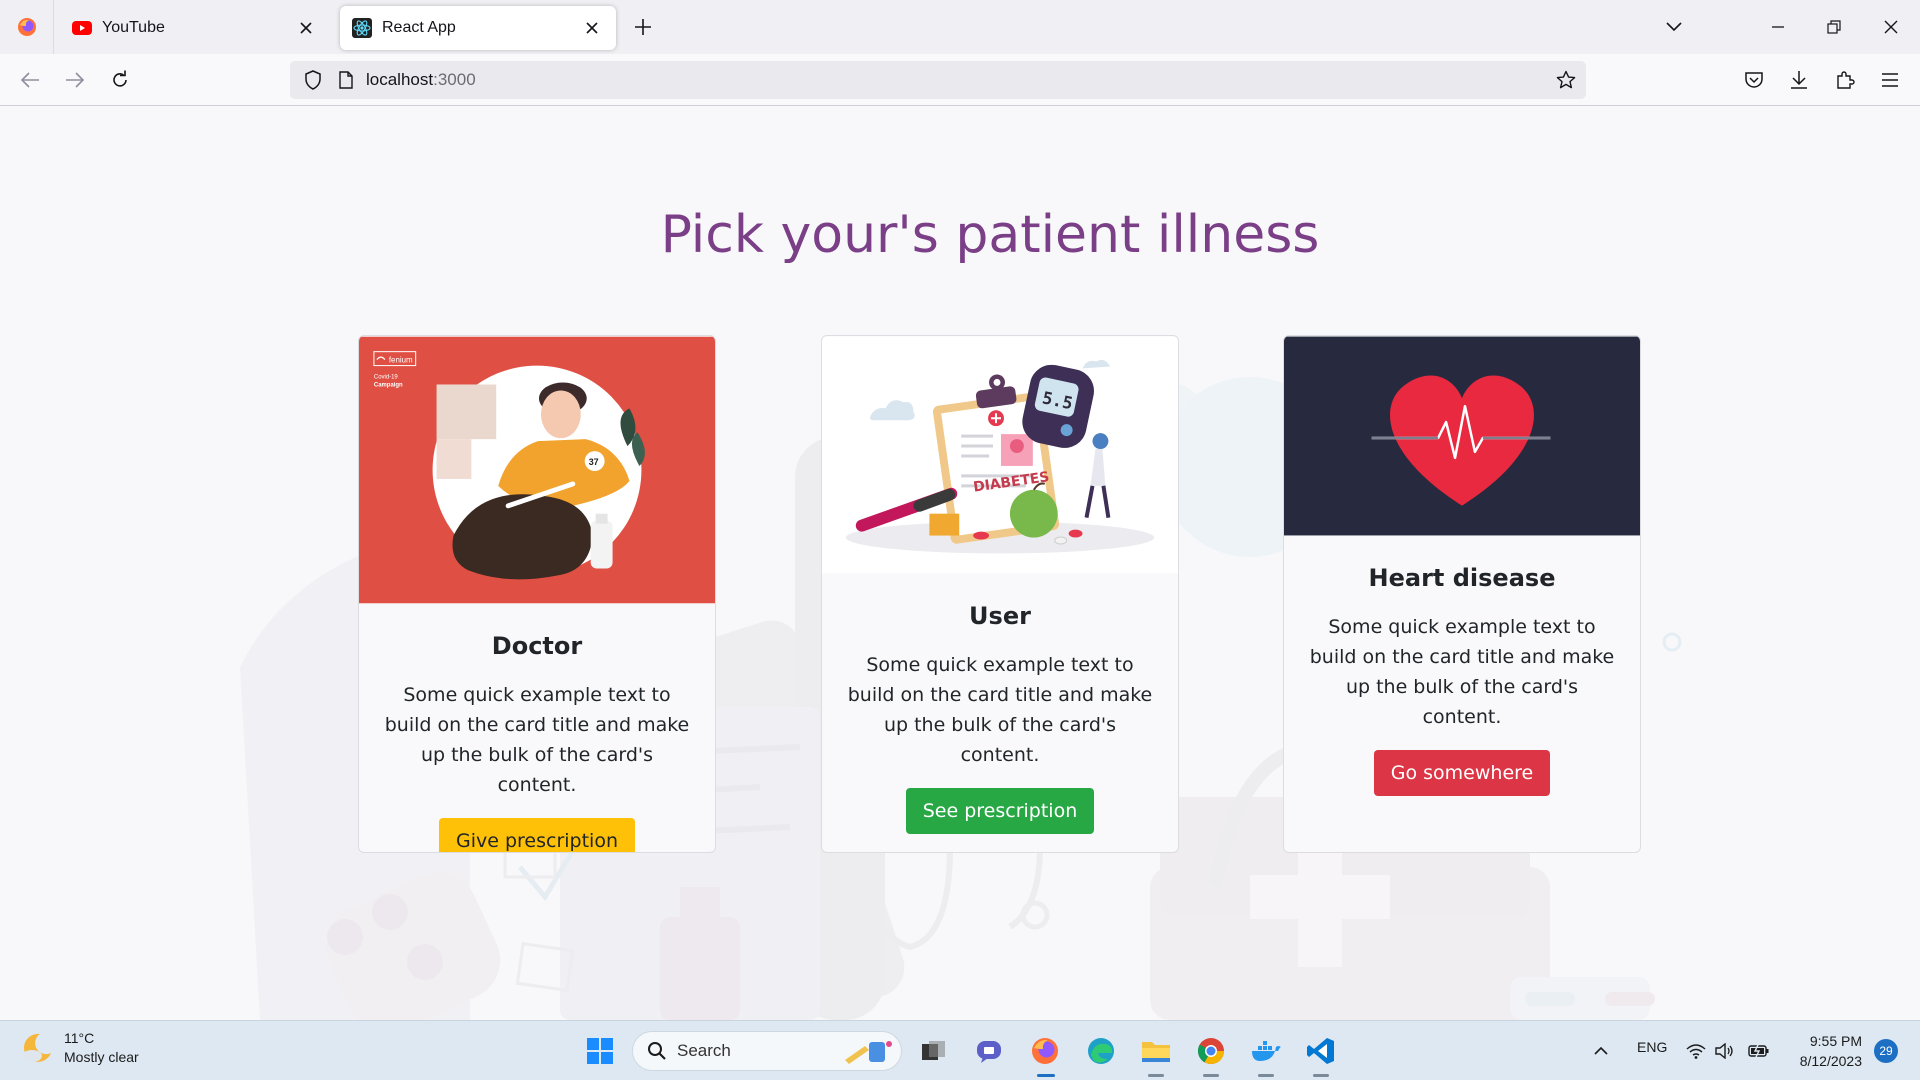 This screenshot has width=1920, height=1080. I want to click on notification-badge: 29, so click(1886, 1051).